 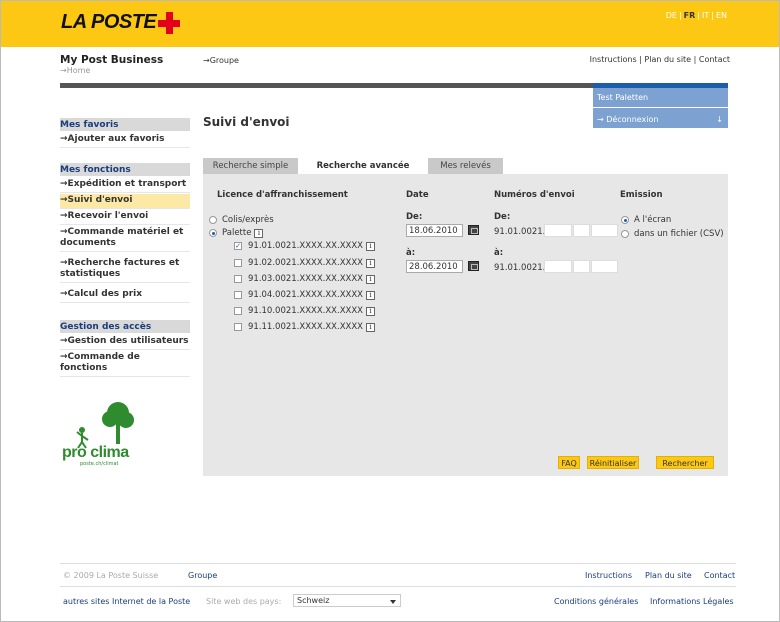 I want to click on brand-title: My Post Business, so click(x=112, y=60).